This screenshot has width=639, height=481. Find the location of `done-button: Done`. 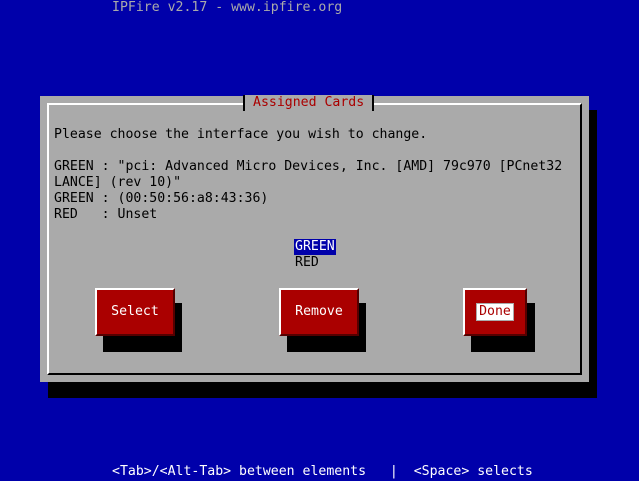

done-button: Done is located at coordinates (495, 312).